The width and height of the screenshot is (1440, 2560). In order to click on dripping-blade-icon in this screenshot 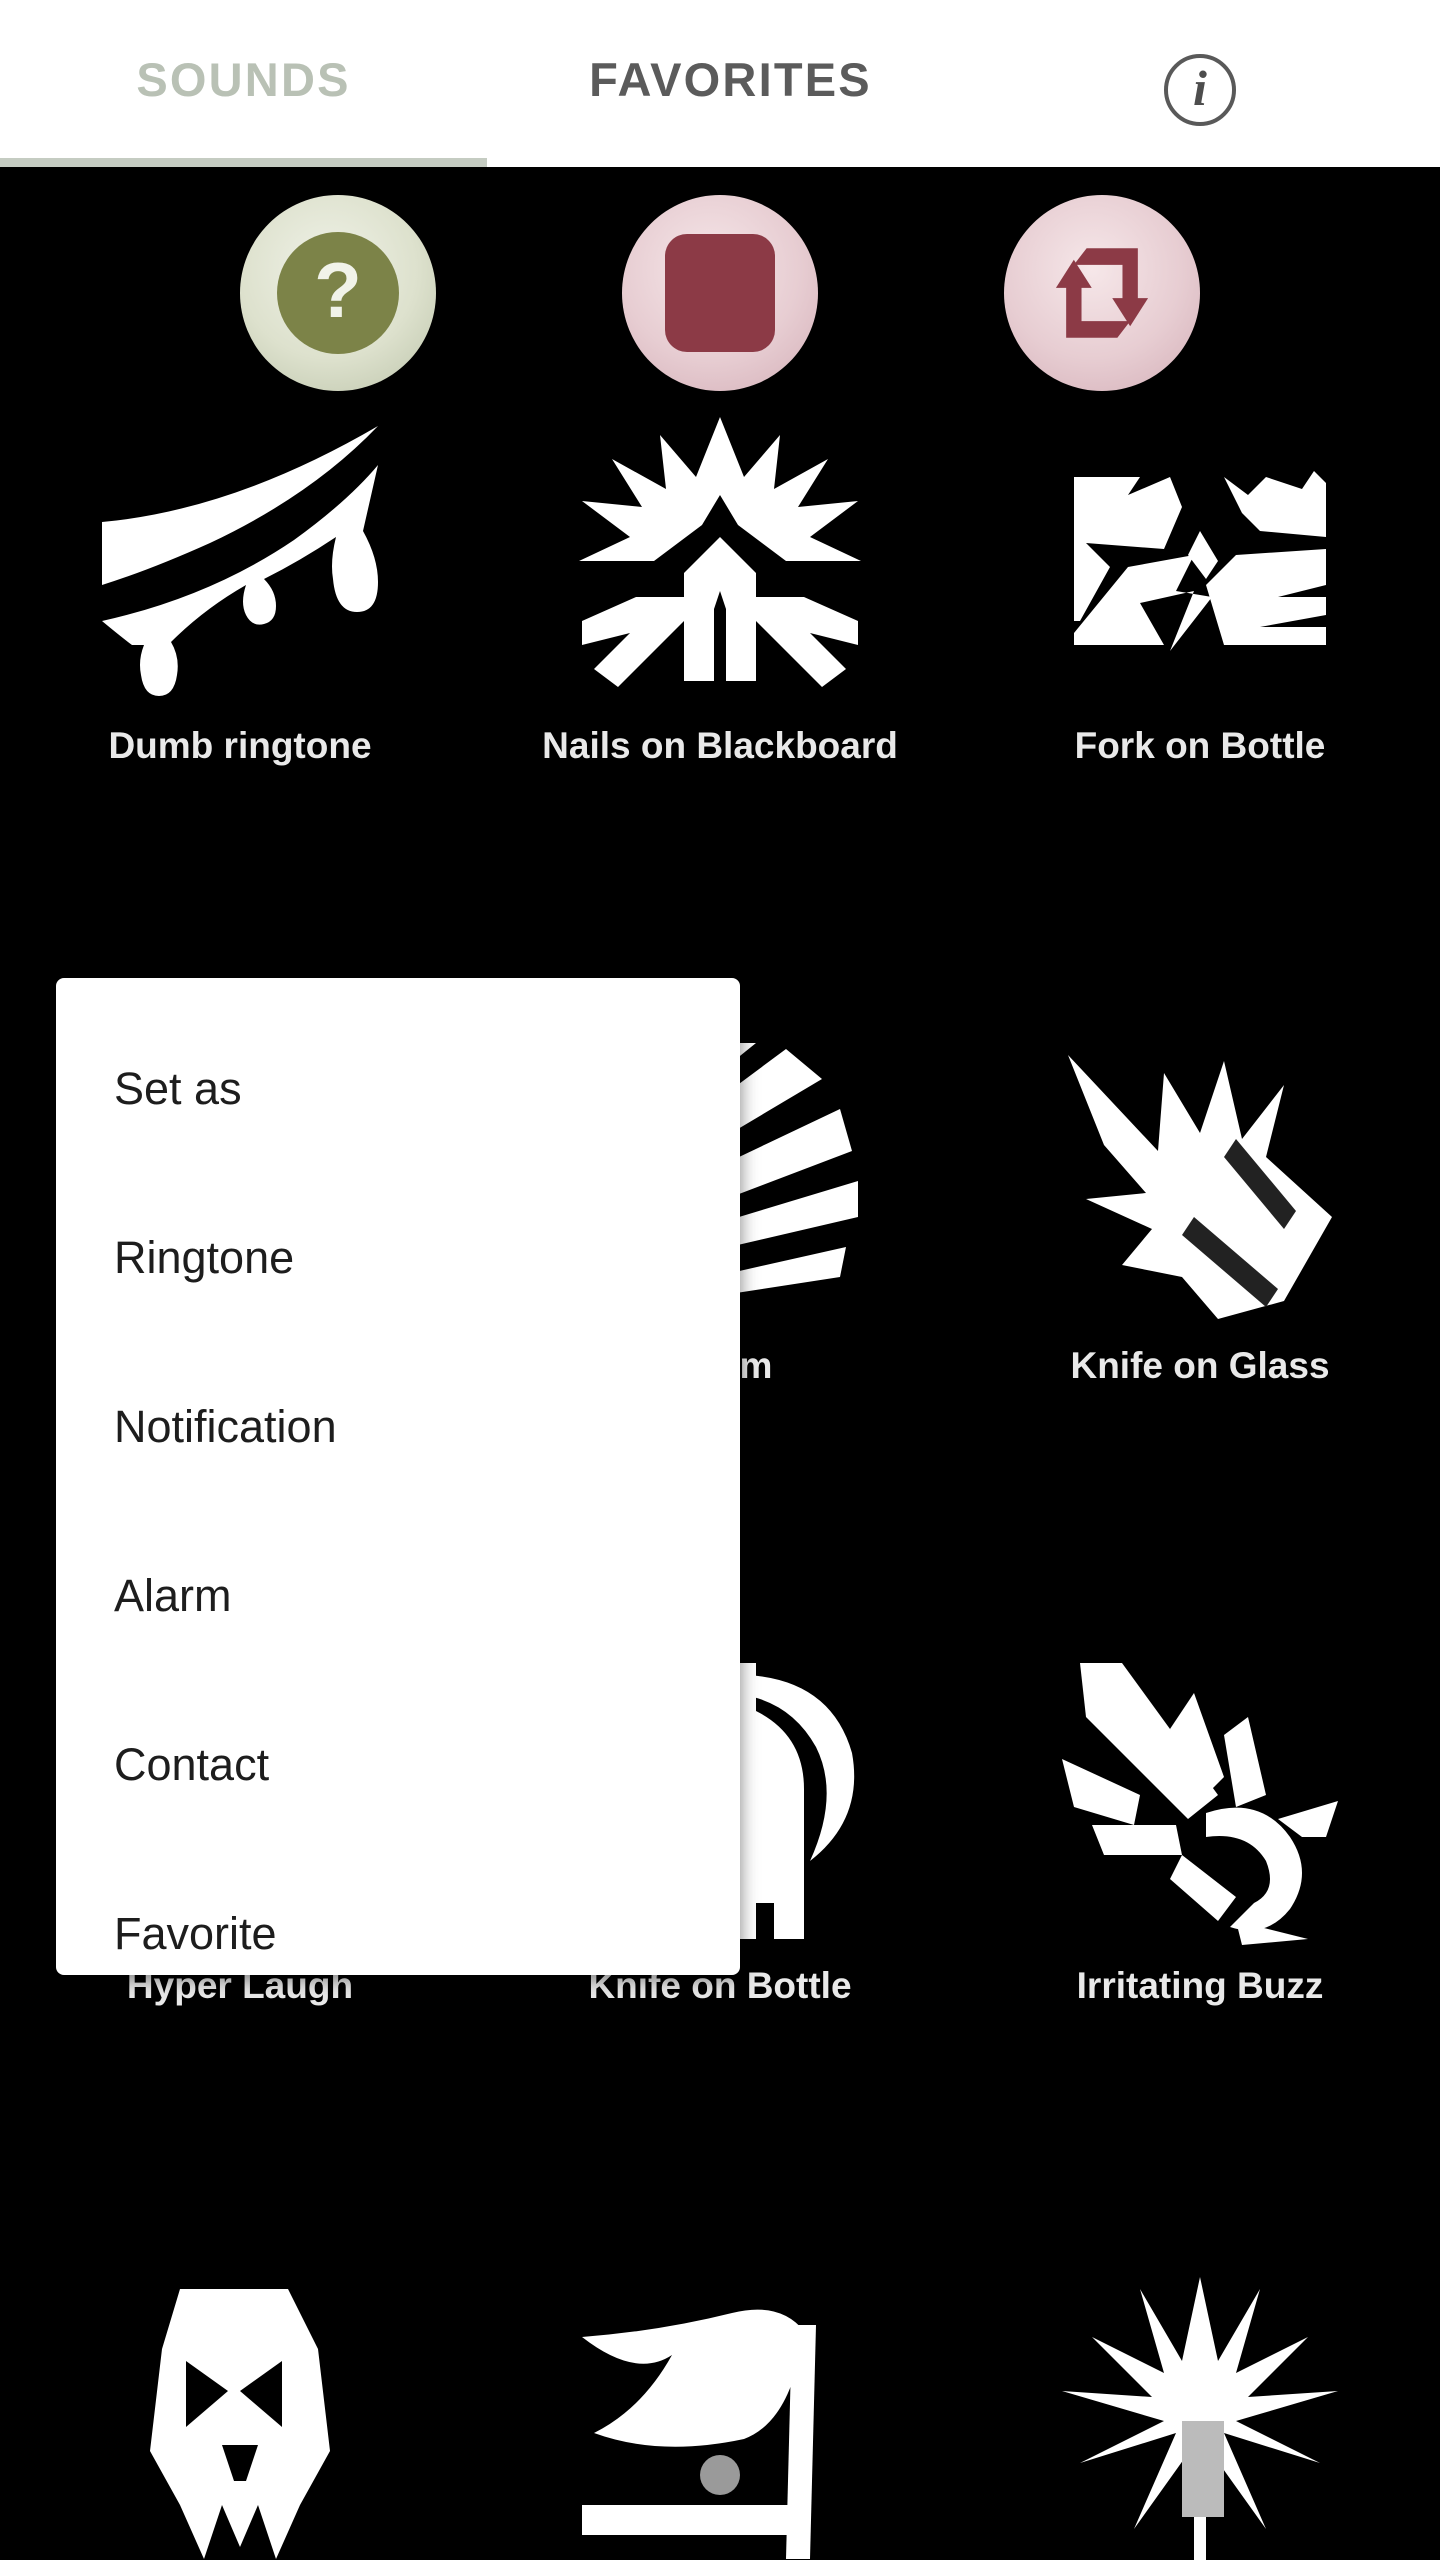, I will do `click(240, 561)`.